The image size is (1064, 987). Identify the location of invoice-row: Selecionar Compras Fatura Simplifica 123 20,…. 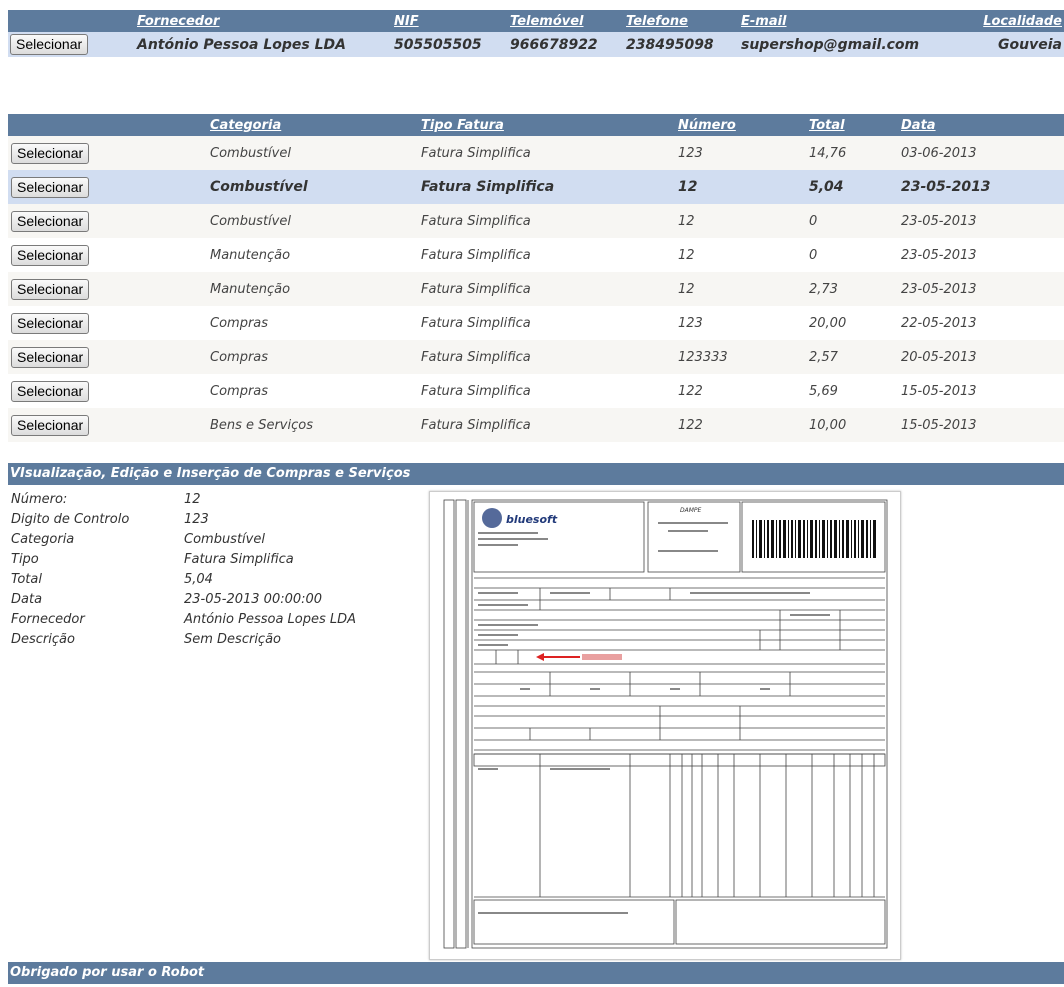
(536, 323).